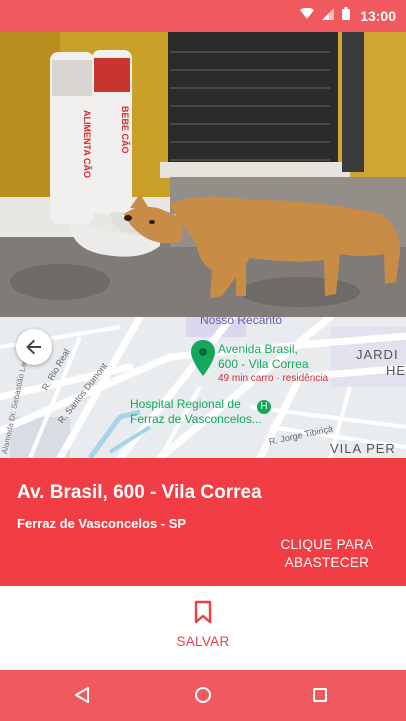  What do you see at coordinates (87, 144) in the screenshot?
I see `svg-text: ALIMENTA CÃO` at bounding box center [87, 144].